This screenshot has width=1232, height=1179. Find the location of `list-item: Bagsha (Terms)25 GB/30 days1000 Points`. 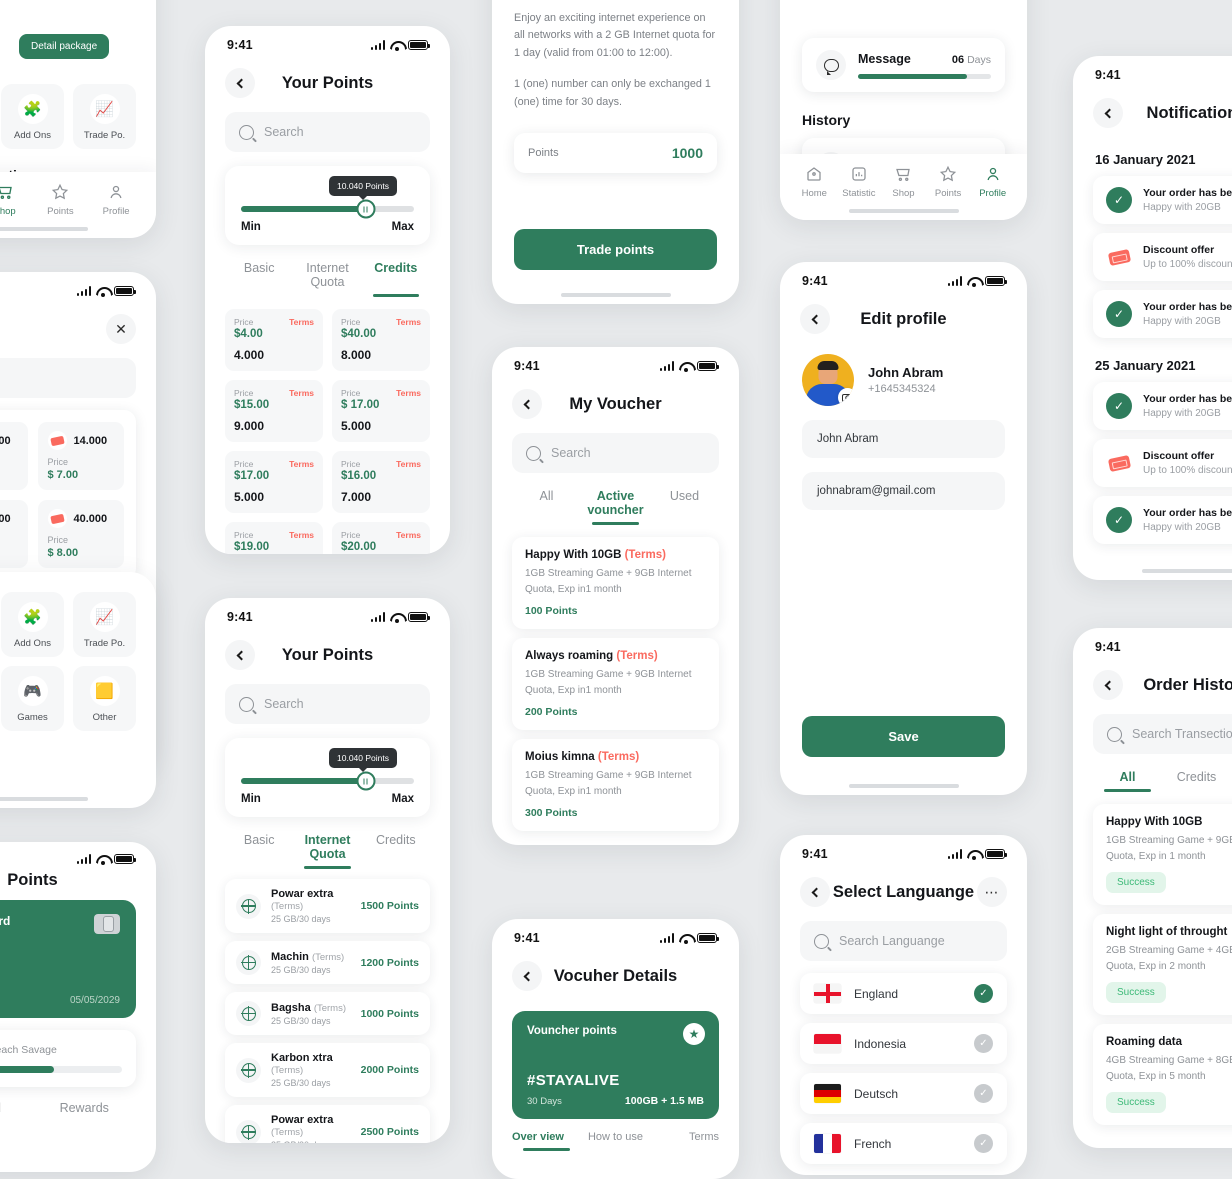

list-item: Bagsha (Terms)25 GB/30 days1000 Points is located at coordinates (327, 1013).